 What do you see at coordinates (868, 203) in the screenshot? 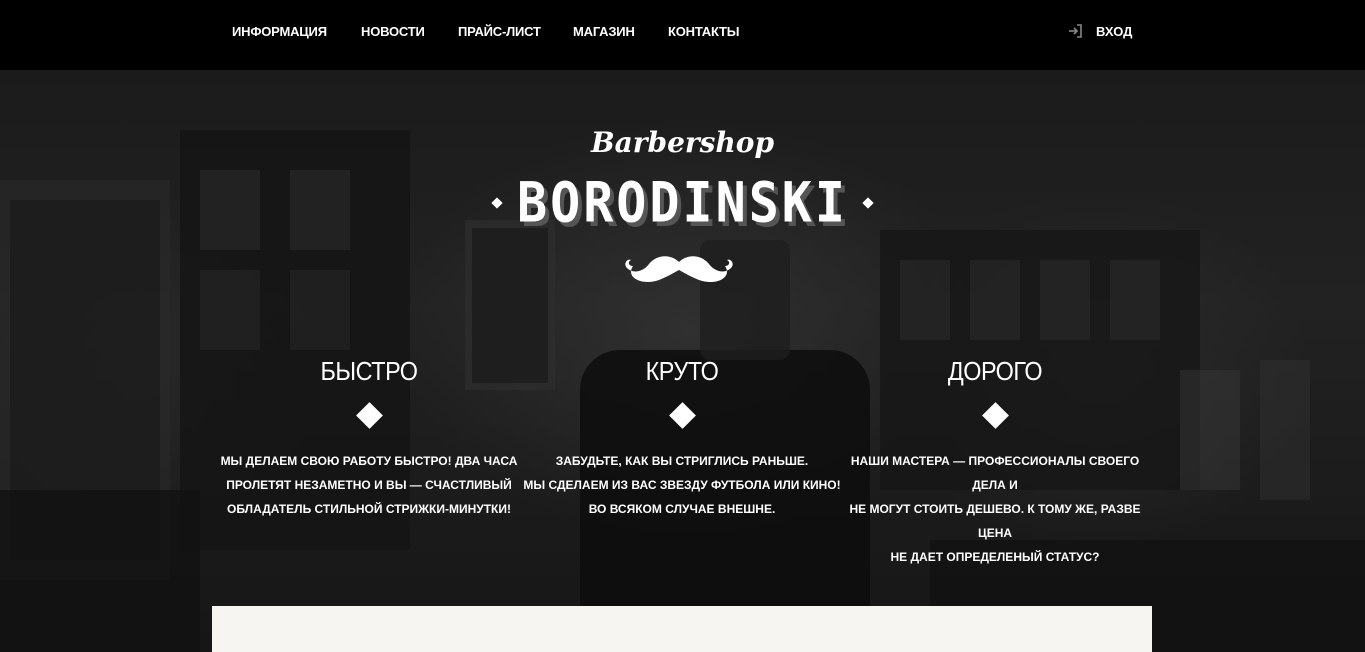
I see `diamond-ornament-right` at bounding box center [868, 203].